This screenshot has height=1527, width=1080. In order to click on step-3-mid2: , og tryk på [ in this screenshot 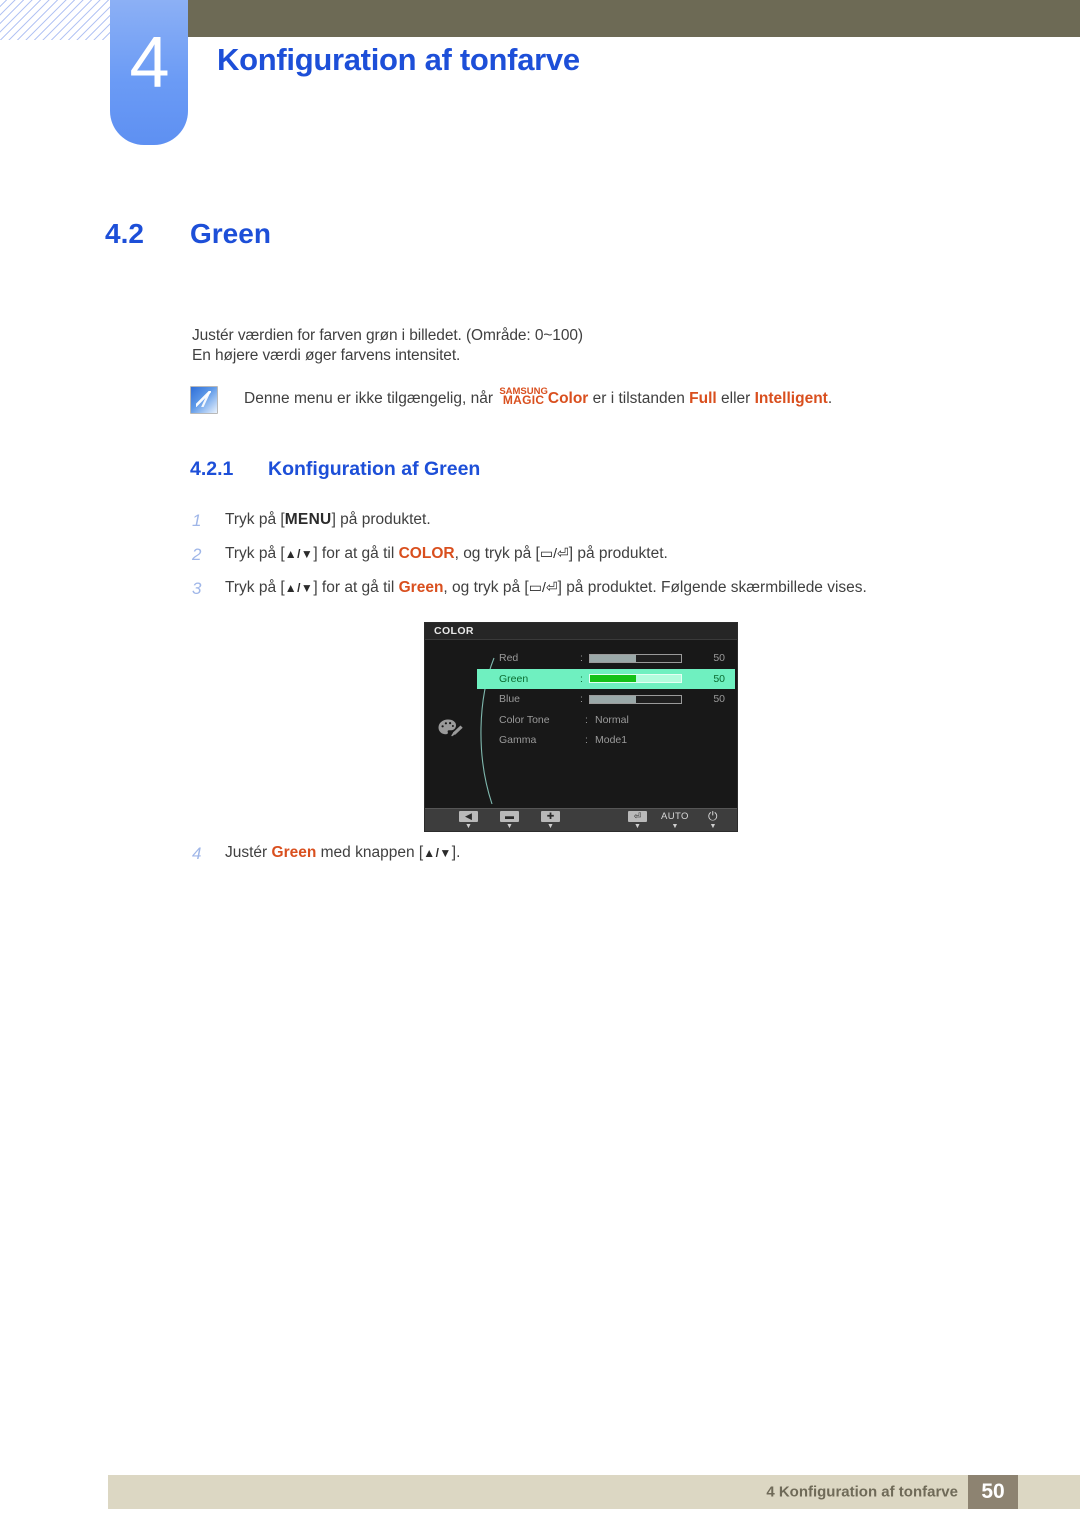, I will do `click(486, 587)`.